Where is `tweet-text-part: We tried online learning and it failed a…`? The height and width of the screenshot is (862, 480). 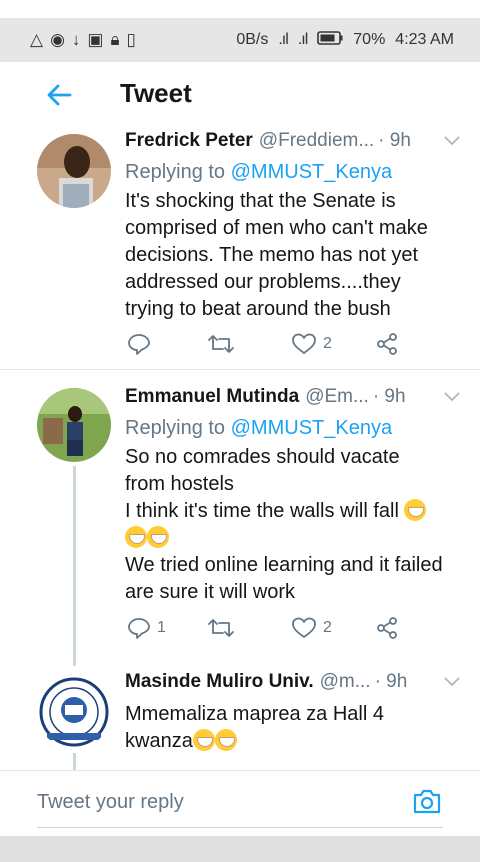
tweet-text-part: We tried online learning and it failed a… is located at coordinates (284, 578).